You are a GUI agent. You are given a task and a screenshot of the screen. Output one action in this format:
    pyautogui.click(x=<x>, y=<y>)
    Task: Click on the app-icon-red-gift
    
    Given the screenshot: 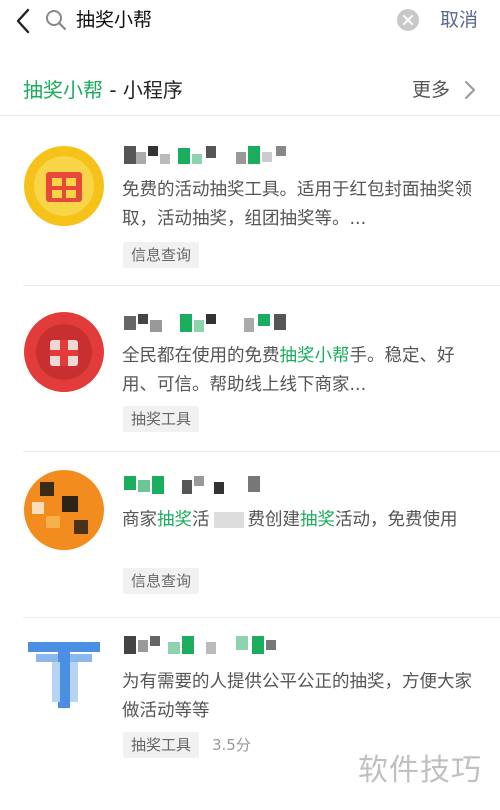 What is the action you would take?
    pyautogui.click(x=64, y=352)
    